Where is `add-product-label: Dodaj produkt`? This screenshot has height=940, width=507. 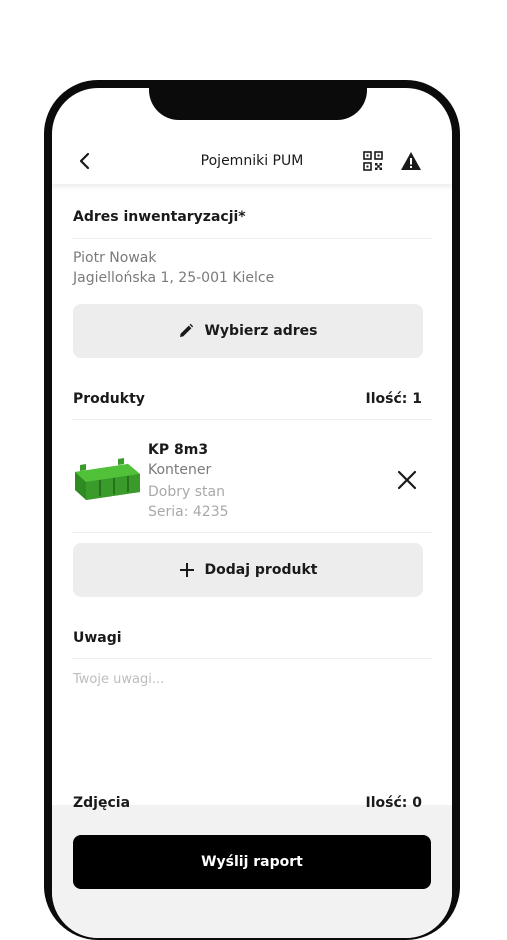 add-product-label: Dodaj produkt is located at coordinates (261, 570).